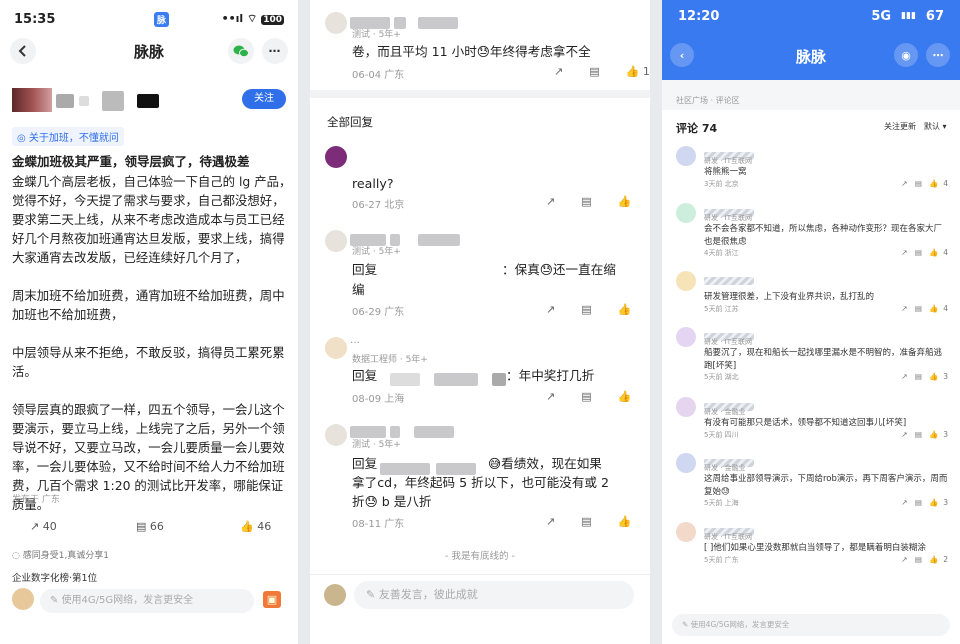  What do you see at coordinates (815, 548) in the screenshot?
I see `comment-text: [ ]他们如果心里没数那就白当领导了，都是瞒着明白装糊涂` at bounding box center [815, 548].